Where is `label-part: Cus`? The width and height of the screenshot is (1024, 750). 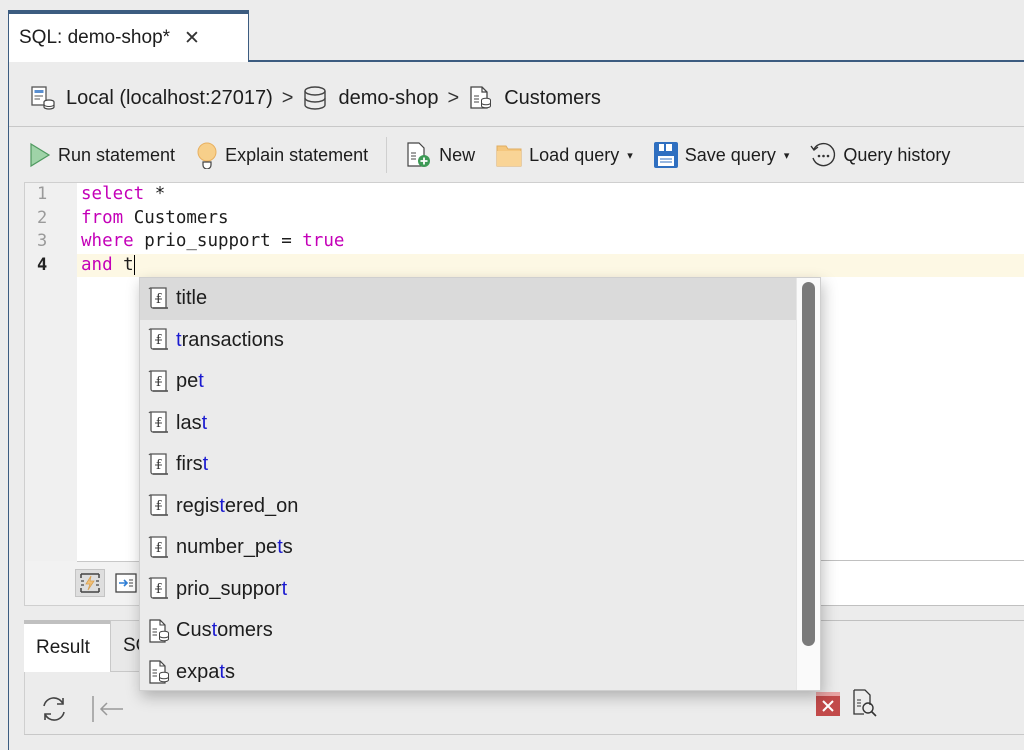
label-part: Cus is located at coordinates (194, 630).